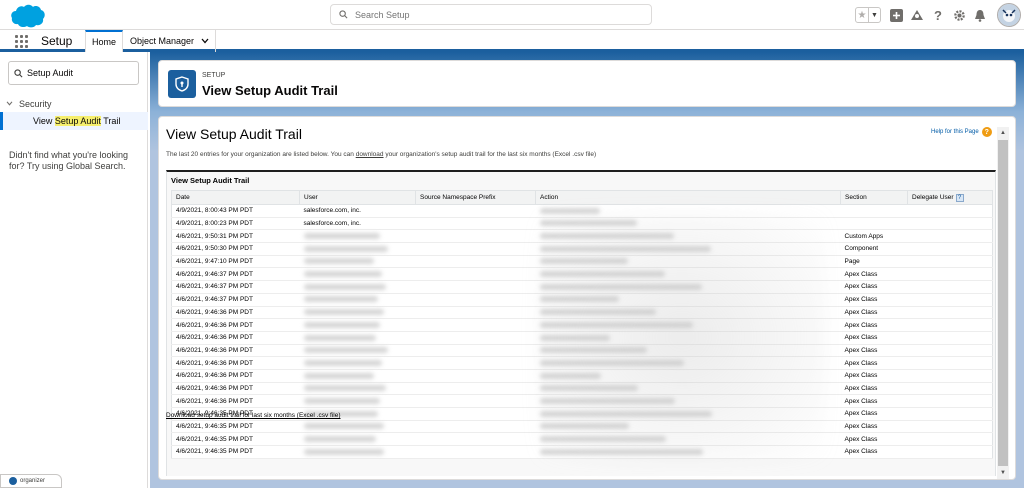  I want to click on quick-find-box, so click(73, 73).